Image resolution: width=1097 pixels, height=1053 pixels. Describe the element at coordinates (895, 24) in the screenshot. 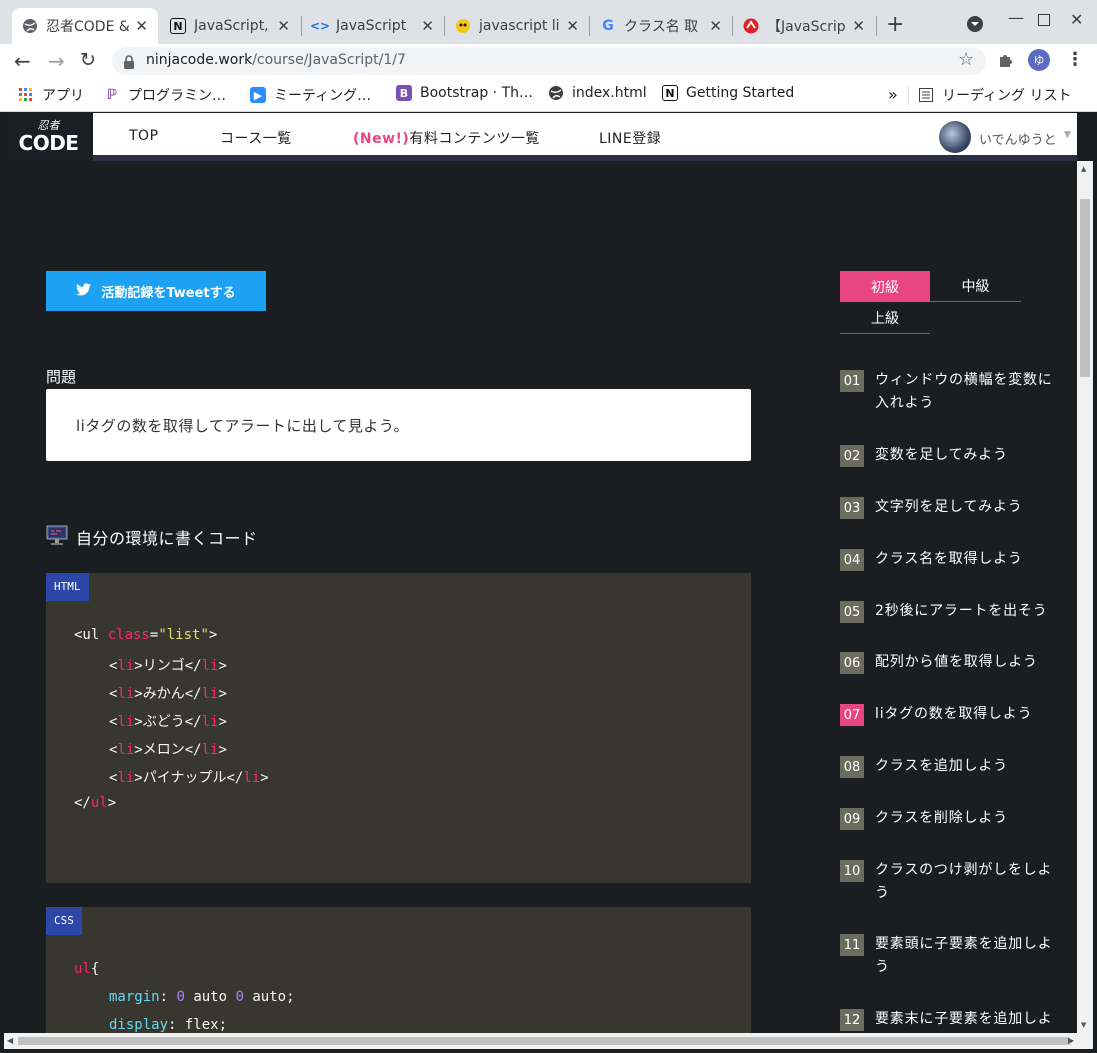

I see `new-tab-icon: +` at that location.